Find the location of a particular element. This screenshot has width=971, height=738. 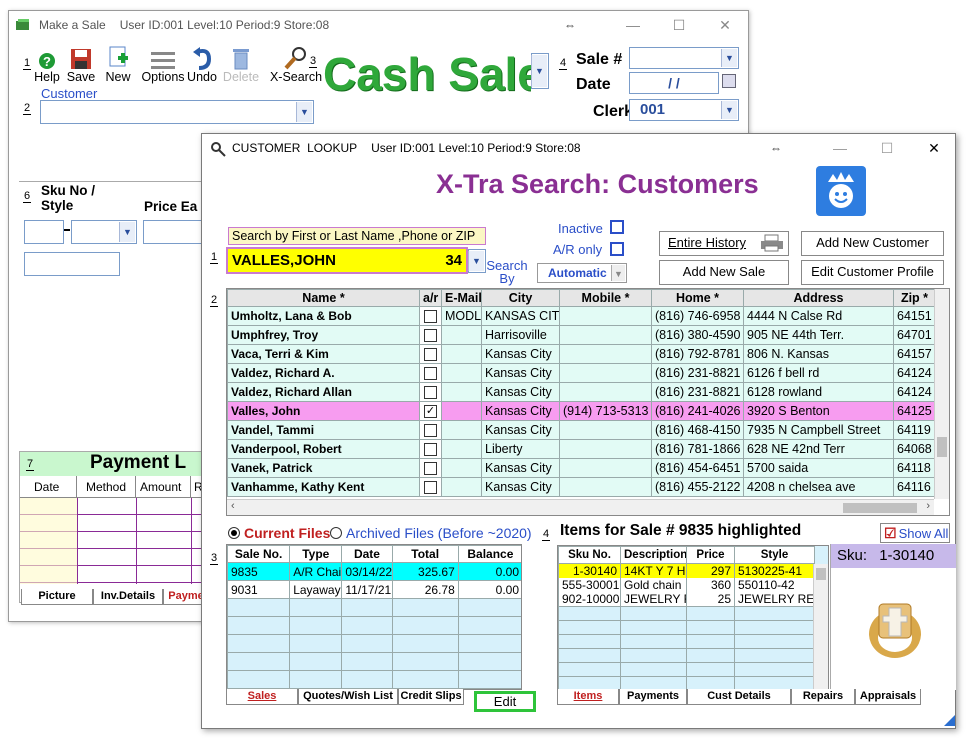

edit-button: Edit is located at coordinates (505, 701).